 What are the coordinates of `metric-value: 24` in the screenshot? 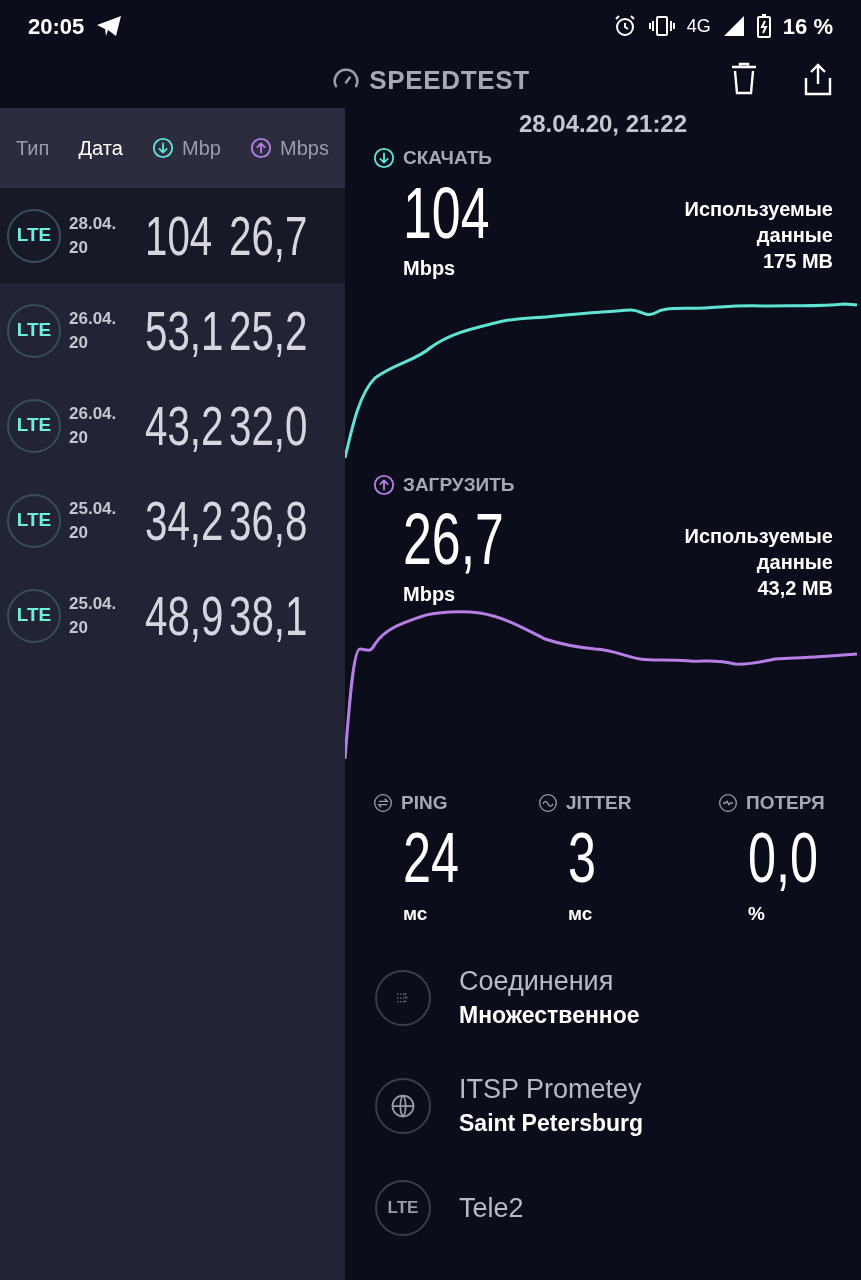 It's located at (431, 857).